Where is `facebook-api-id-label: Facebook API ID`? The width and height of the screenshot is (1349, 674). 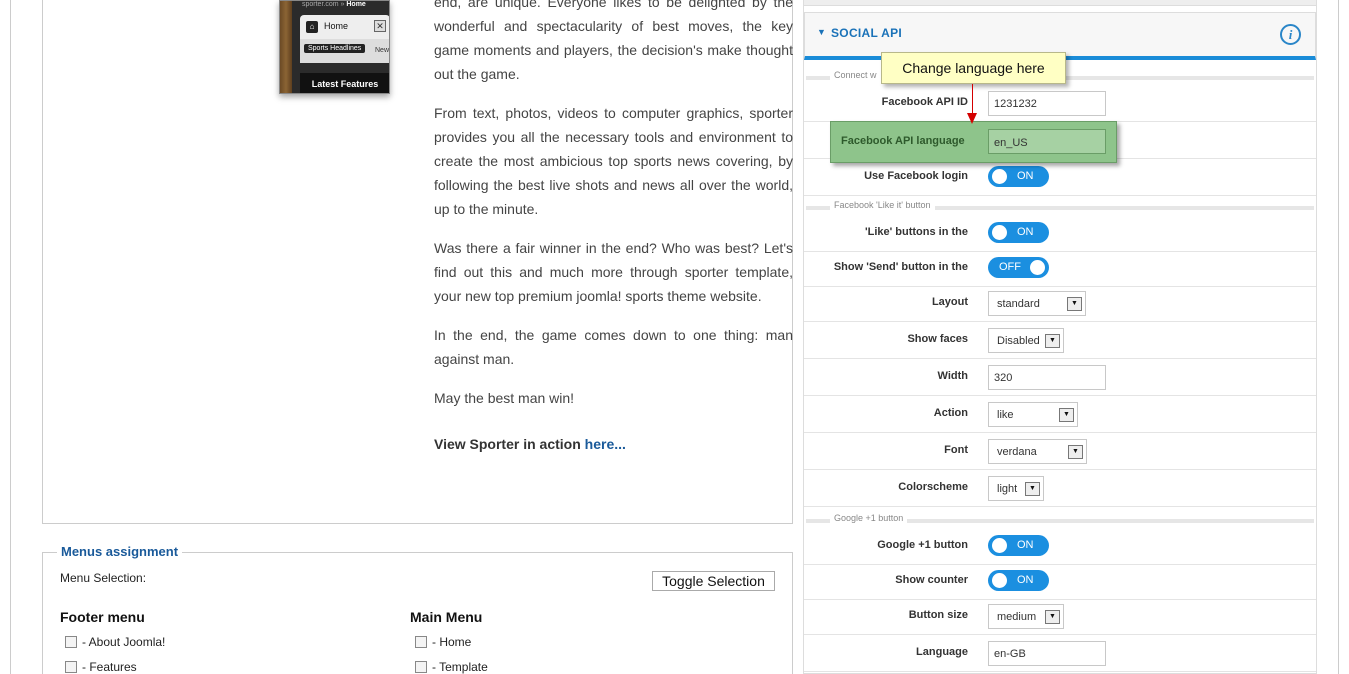
facebook-api-id-label: Facebook API ID is located at coordinates (924, 102).